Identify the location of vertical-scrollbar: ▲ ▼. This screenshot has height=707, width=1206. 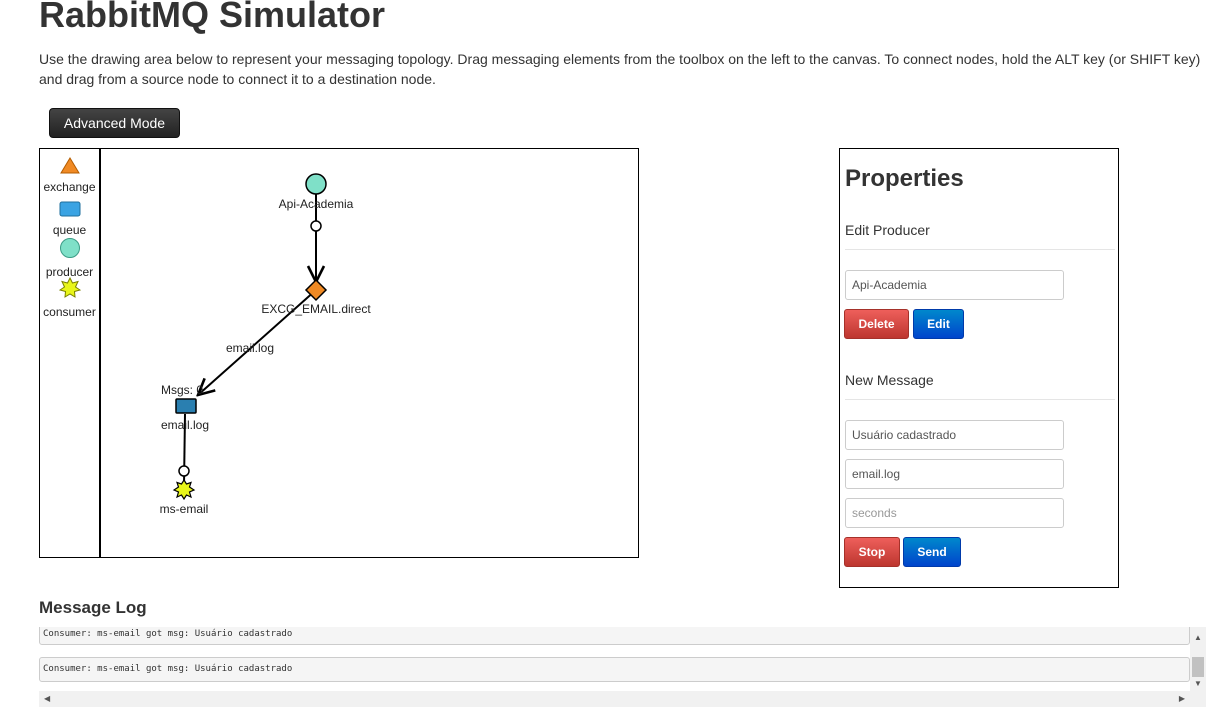
(1198, 667).